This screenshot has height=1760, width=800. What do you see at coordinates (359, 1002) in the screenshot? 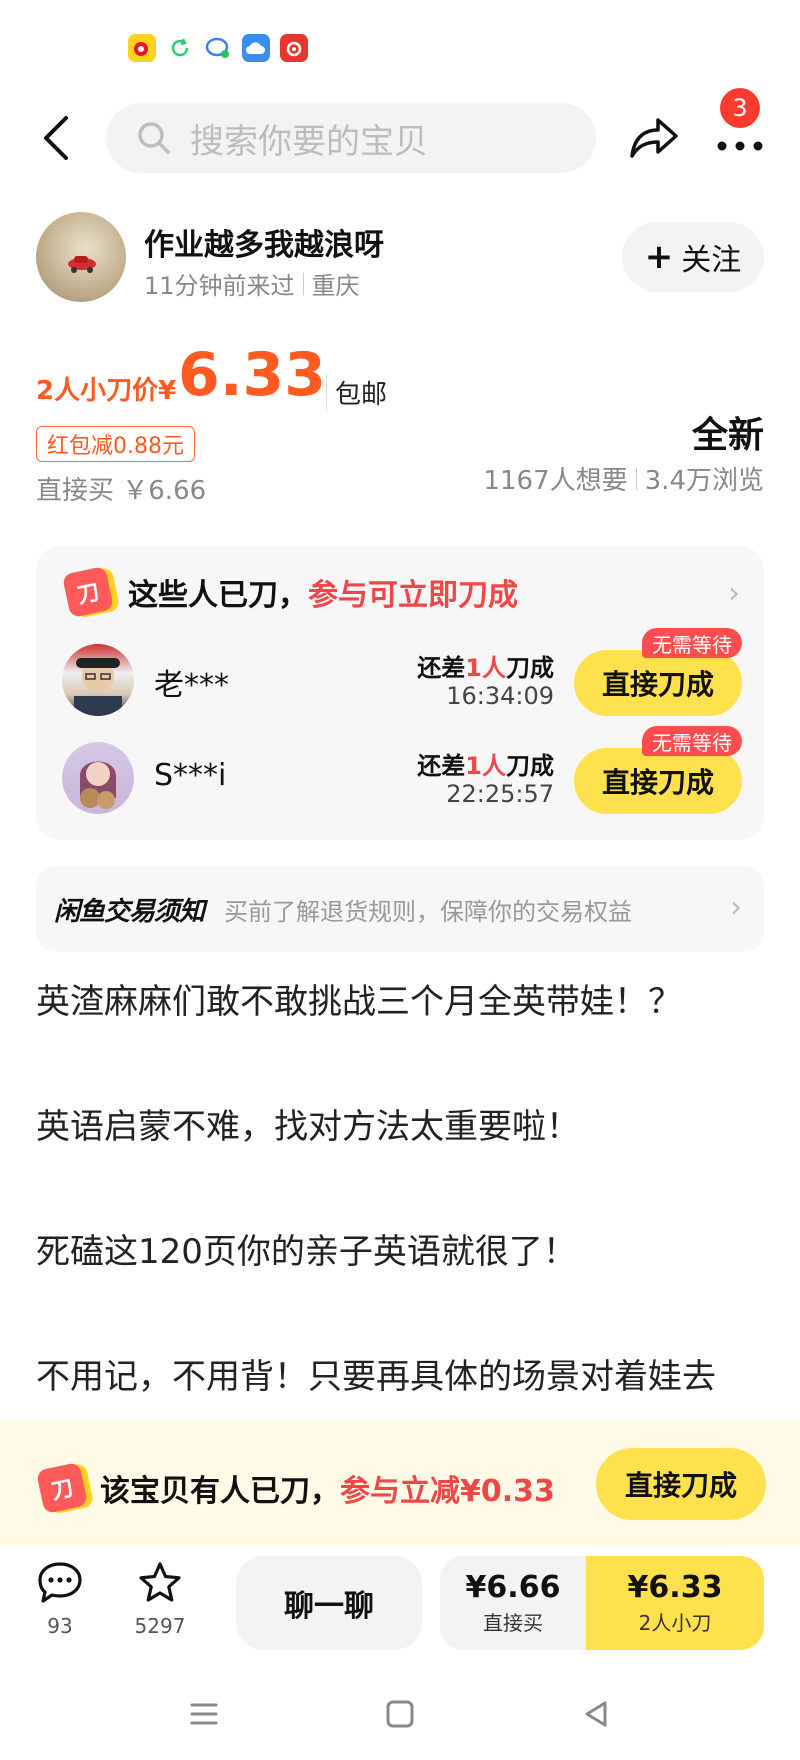
I see `description-line: 英渣麻麻们敢不敢挑战三个月全英带娃！？` at bounding box center [359, 1002].